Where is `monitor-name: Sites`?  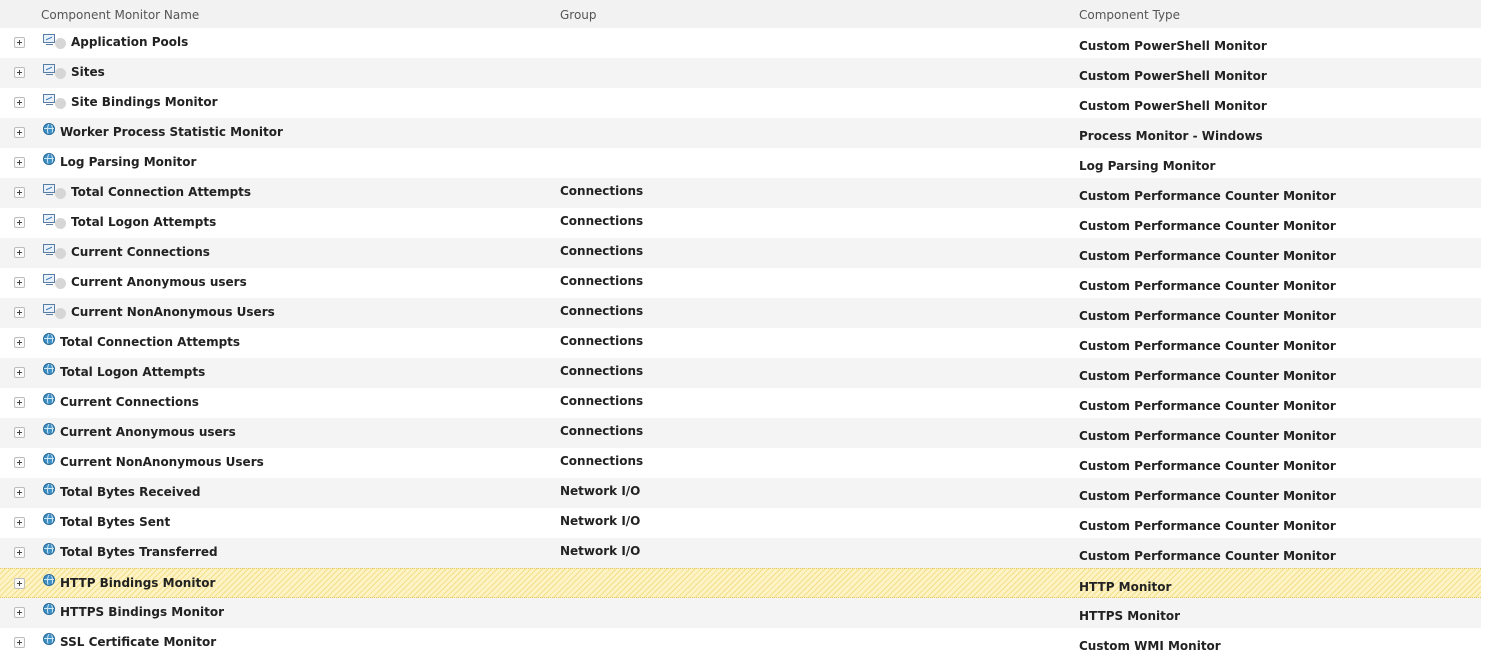 monitor-name: Sites is located at coordinates (88, 72).